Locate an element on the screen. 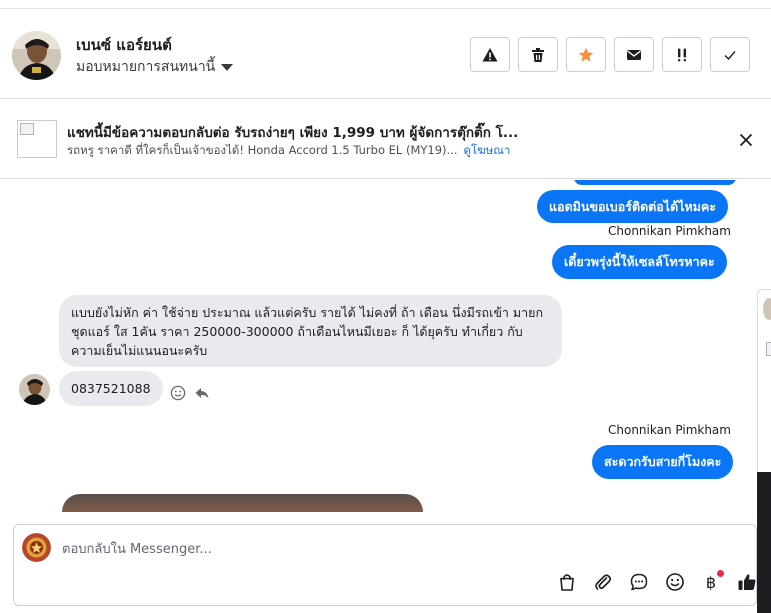  delete-button is located at coordinates (538, 54).